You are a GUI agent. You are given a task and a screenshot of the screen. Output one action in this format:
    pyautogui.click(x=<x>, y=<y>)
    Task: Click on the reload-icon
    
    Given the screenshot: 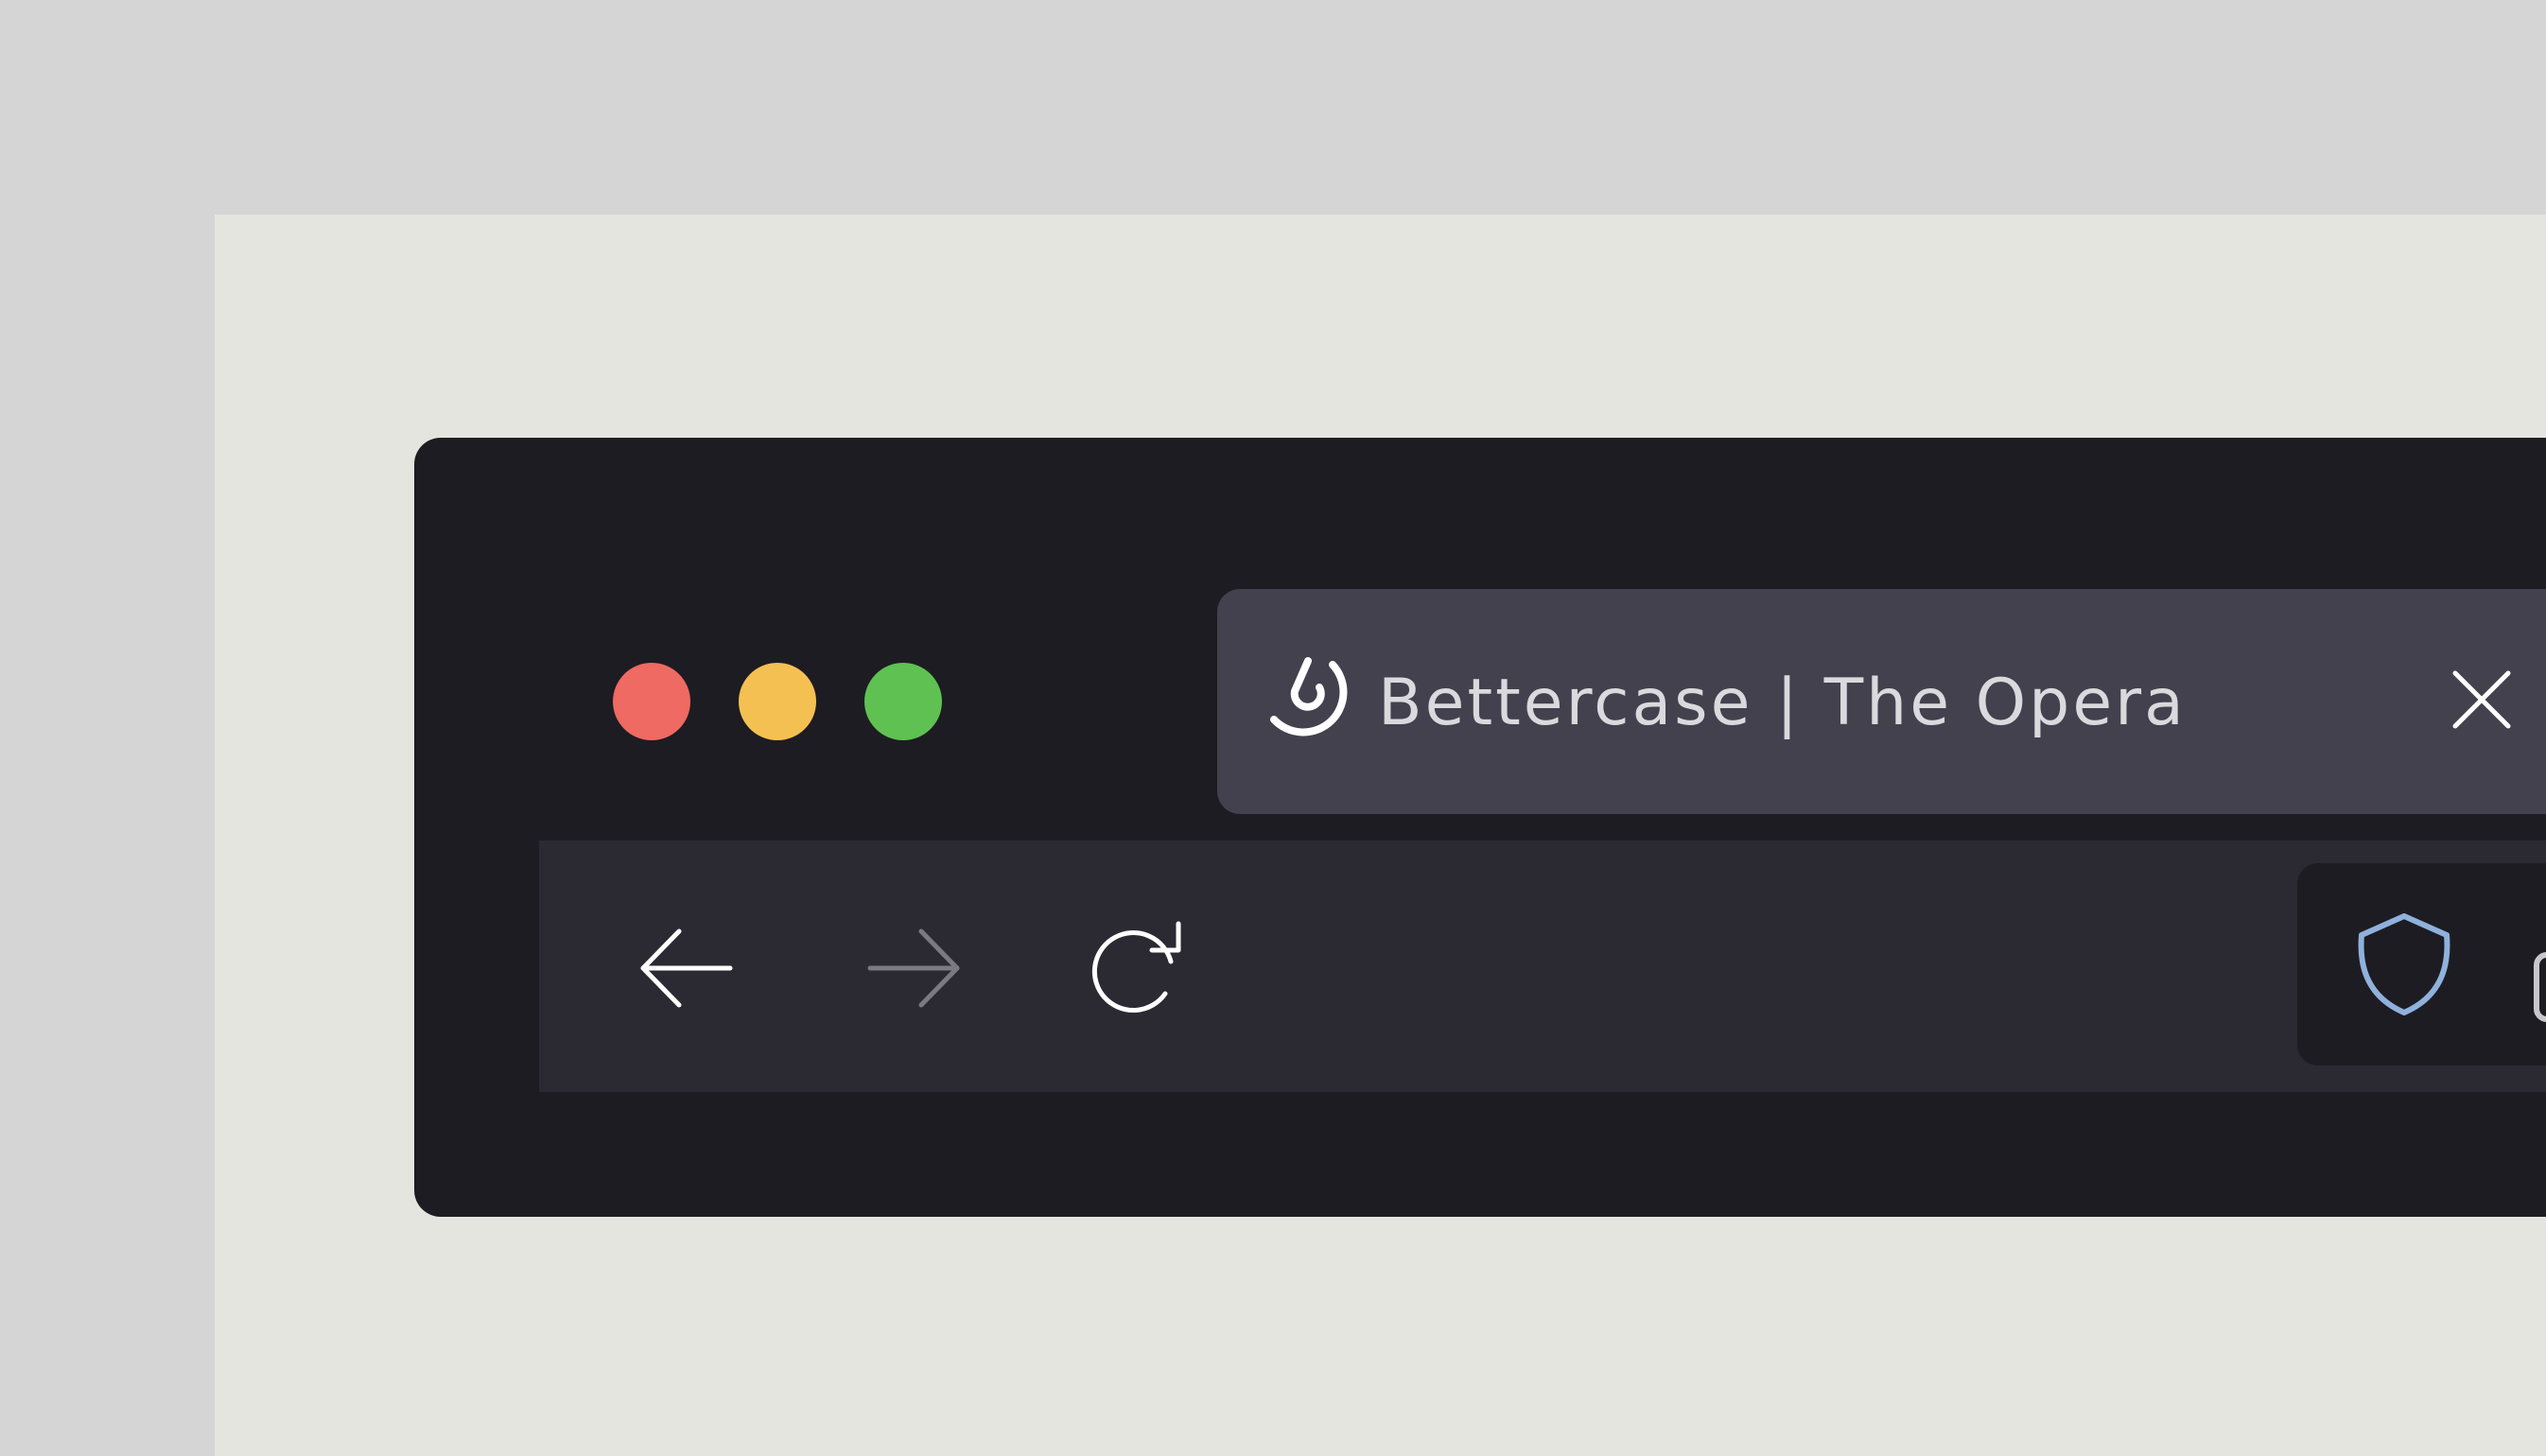 What is the action you would take?
    pyautogui.click(x=1137, y=968)
    